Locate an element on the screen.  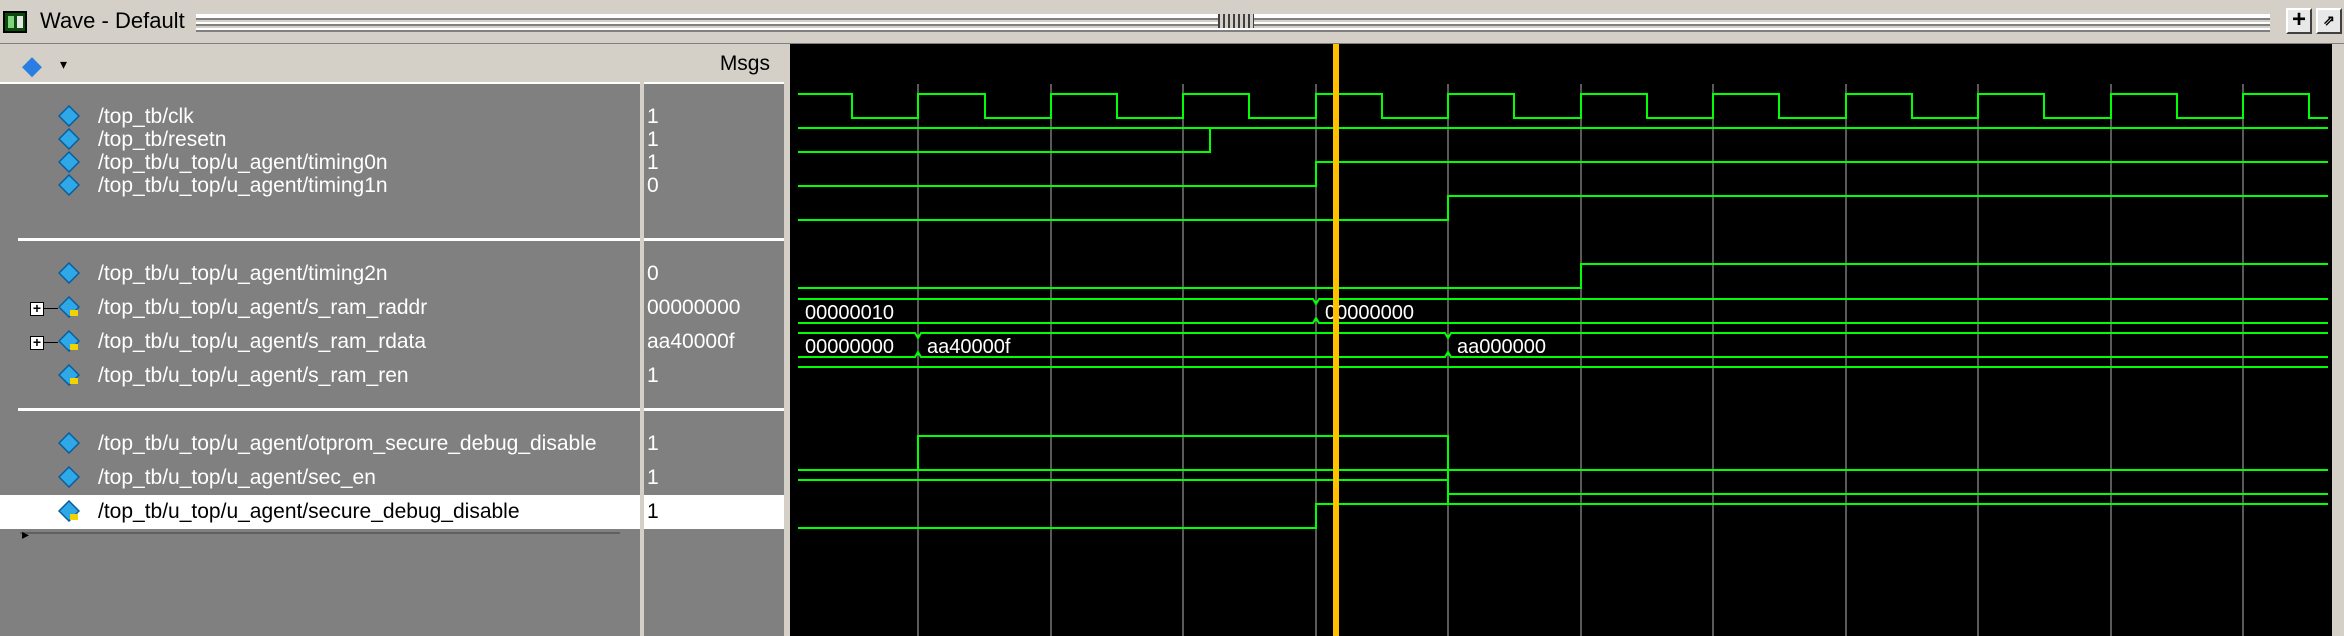
wave-clk is located at coordinates (1563, 106).